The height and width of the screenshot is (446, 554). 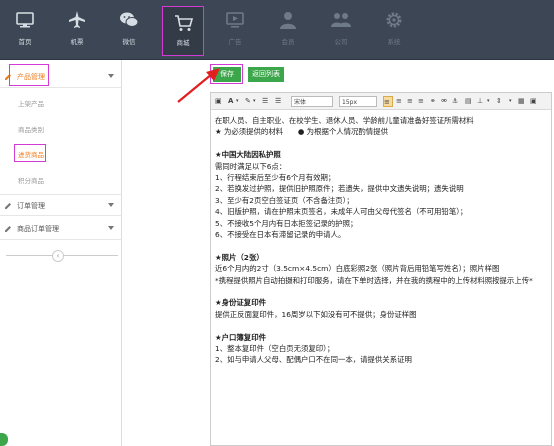 What do you see at coordinates (129, 42) in the screenshot?
I see `nav-item-label: 微信` at bounding box center [129, 42].